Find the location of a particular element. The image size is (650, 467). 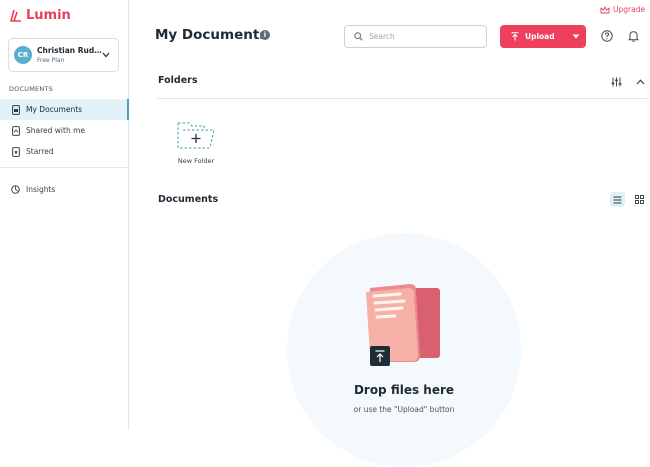

search-box is located at coordinates (415, 36).